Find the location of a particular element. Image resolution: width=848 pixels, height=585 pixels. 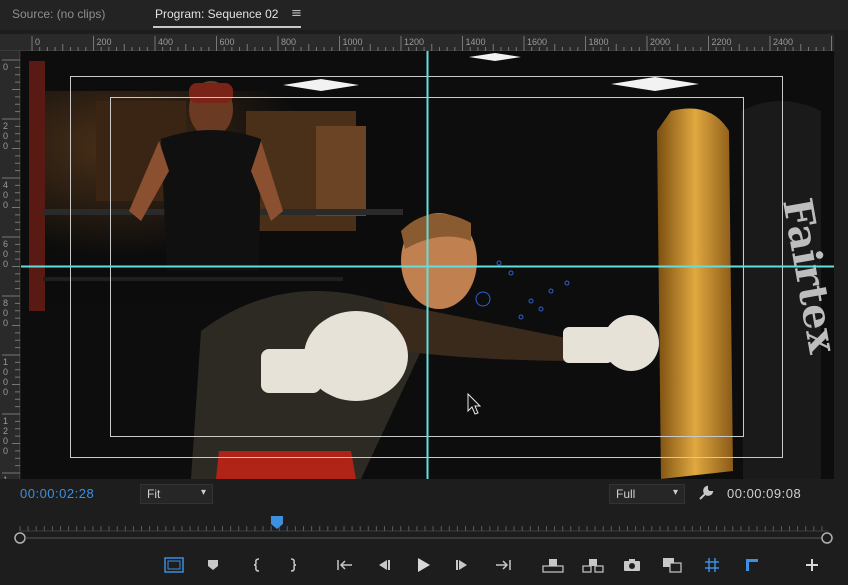

step-forward-icon is located at coordinates (463, 565).